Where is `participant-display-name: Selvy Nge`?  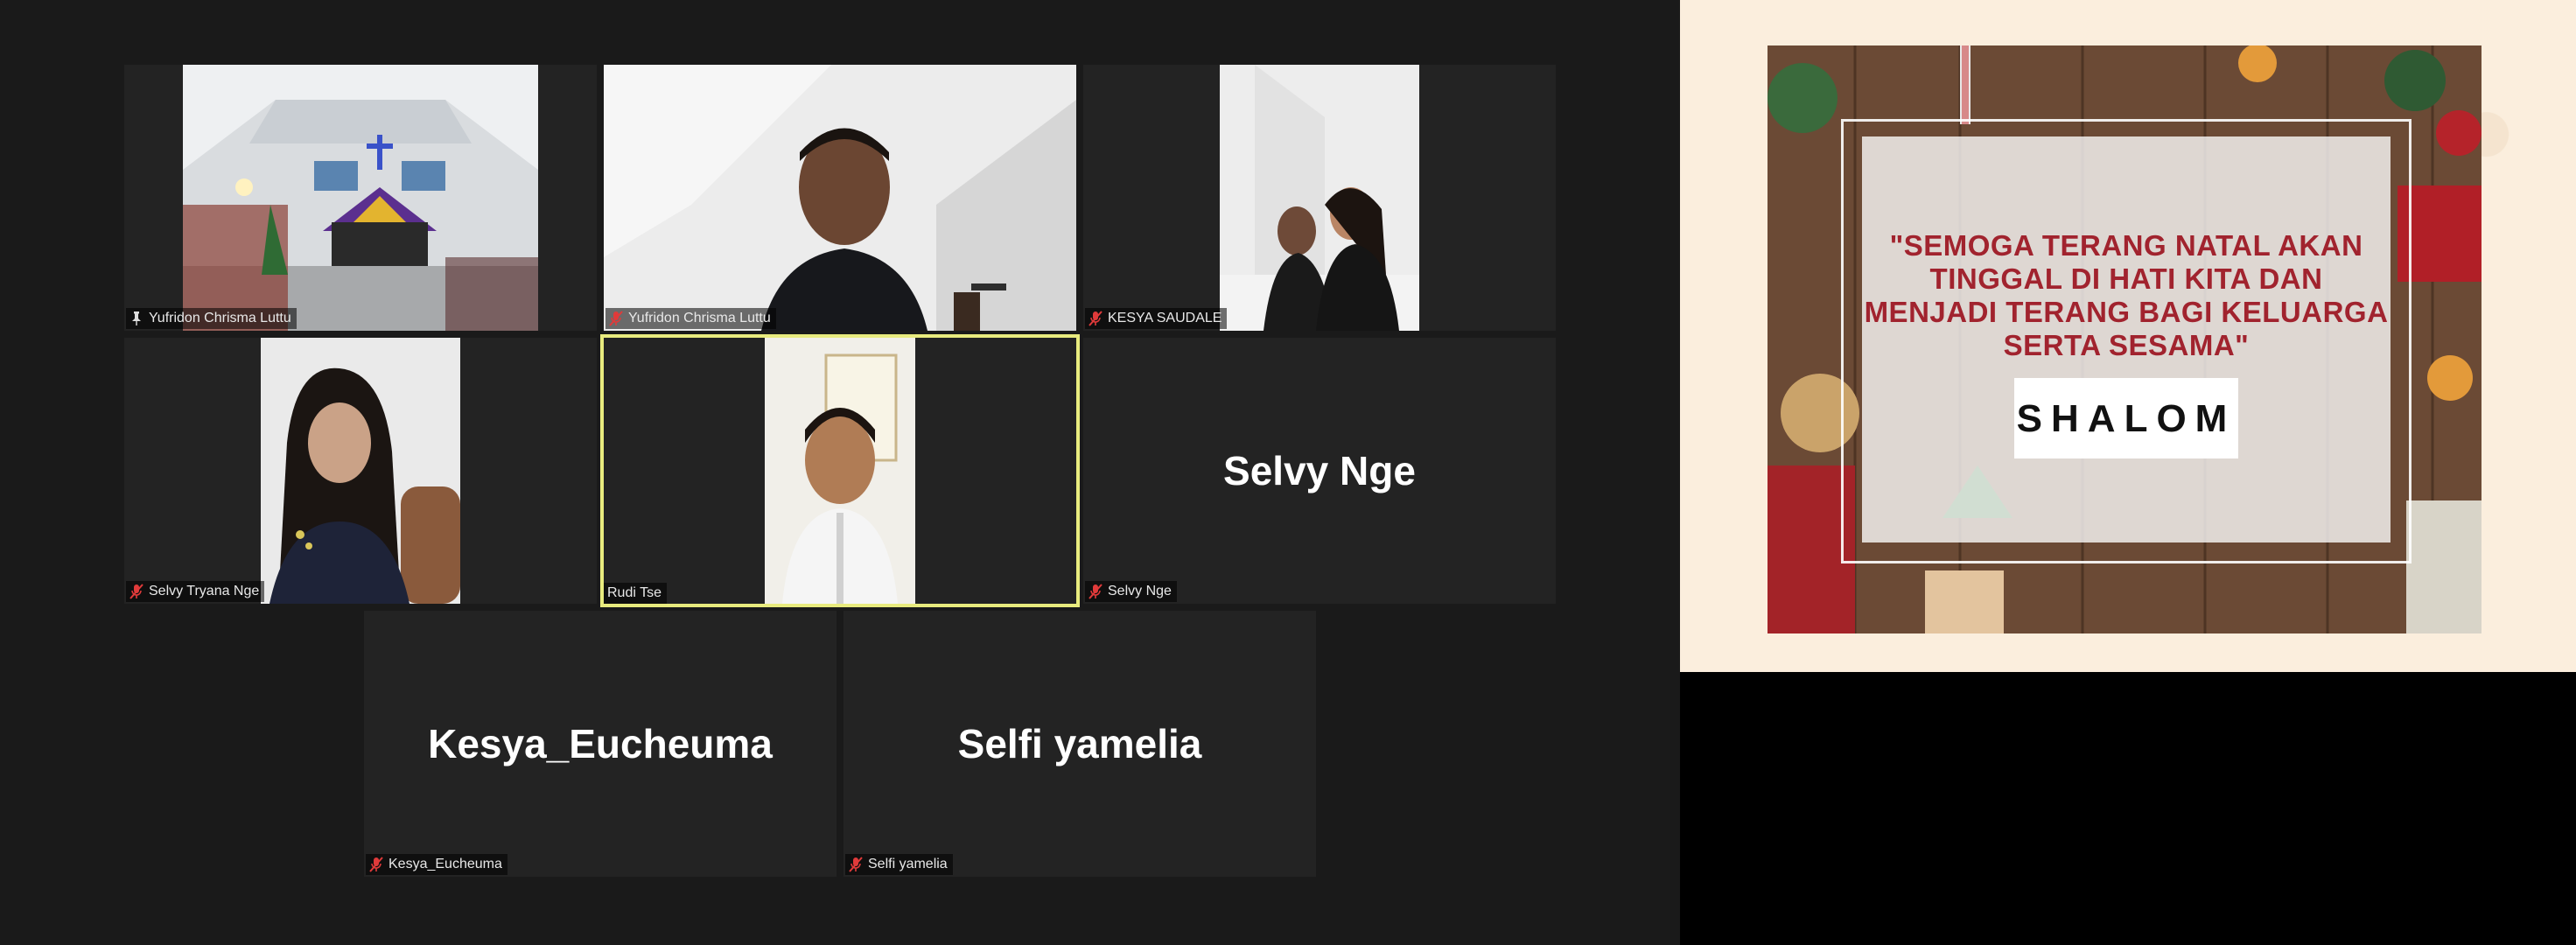
participant-display-name: Selvy Nge is located at coordinates (1319, 471).